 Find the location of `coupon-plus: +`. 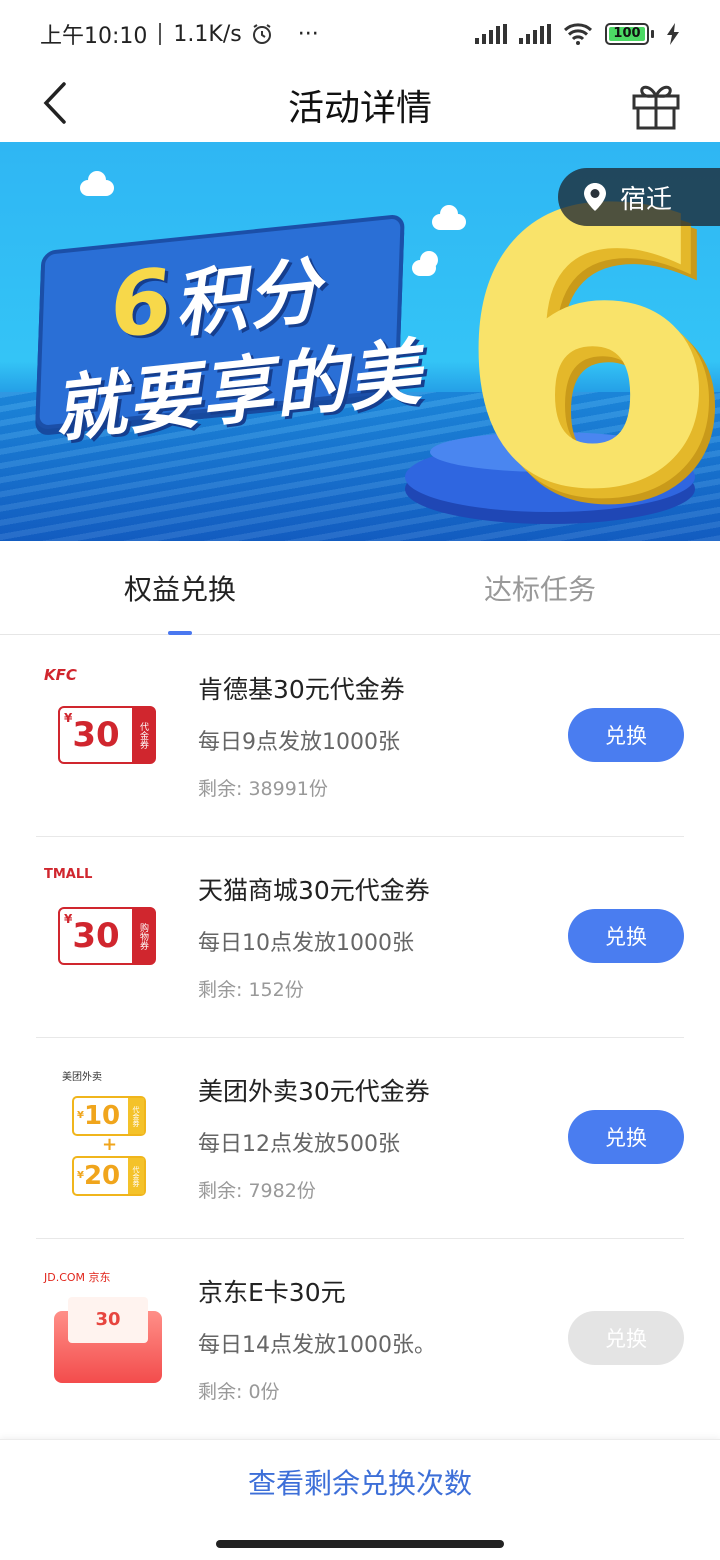

coupon-plus: + is located at coordinates (110, 1144).